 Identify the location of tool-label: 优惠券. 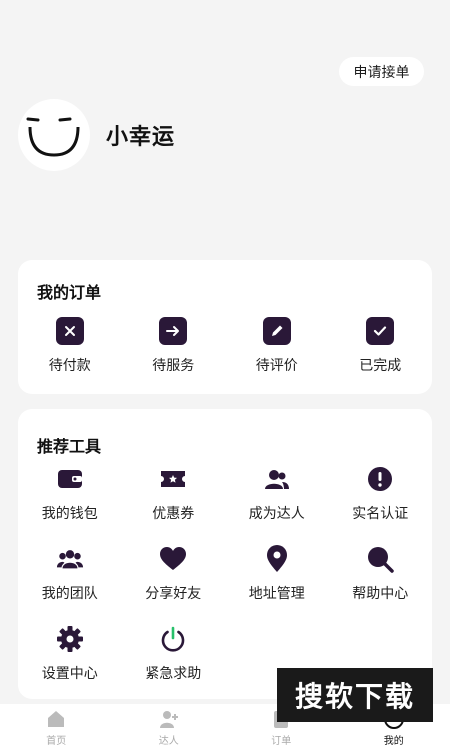
(173, 514).